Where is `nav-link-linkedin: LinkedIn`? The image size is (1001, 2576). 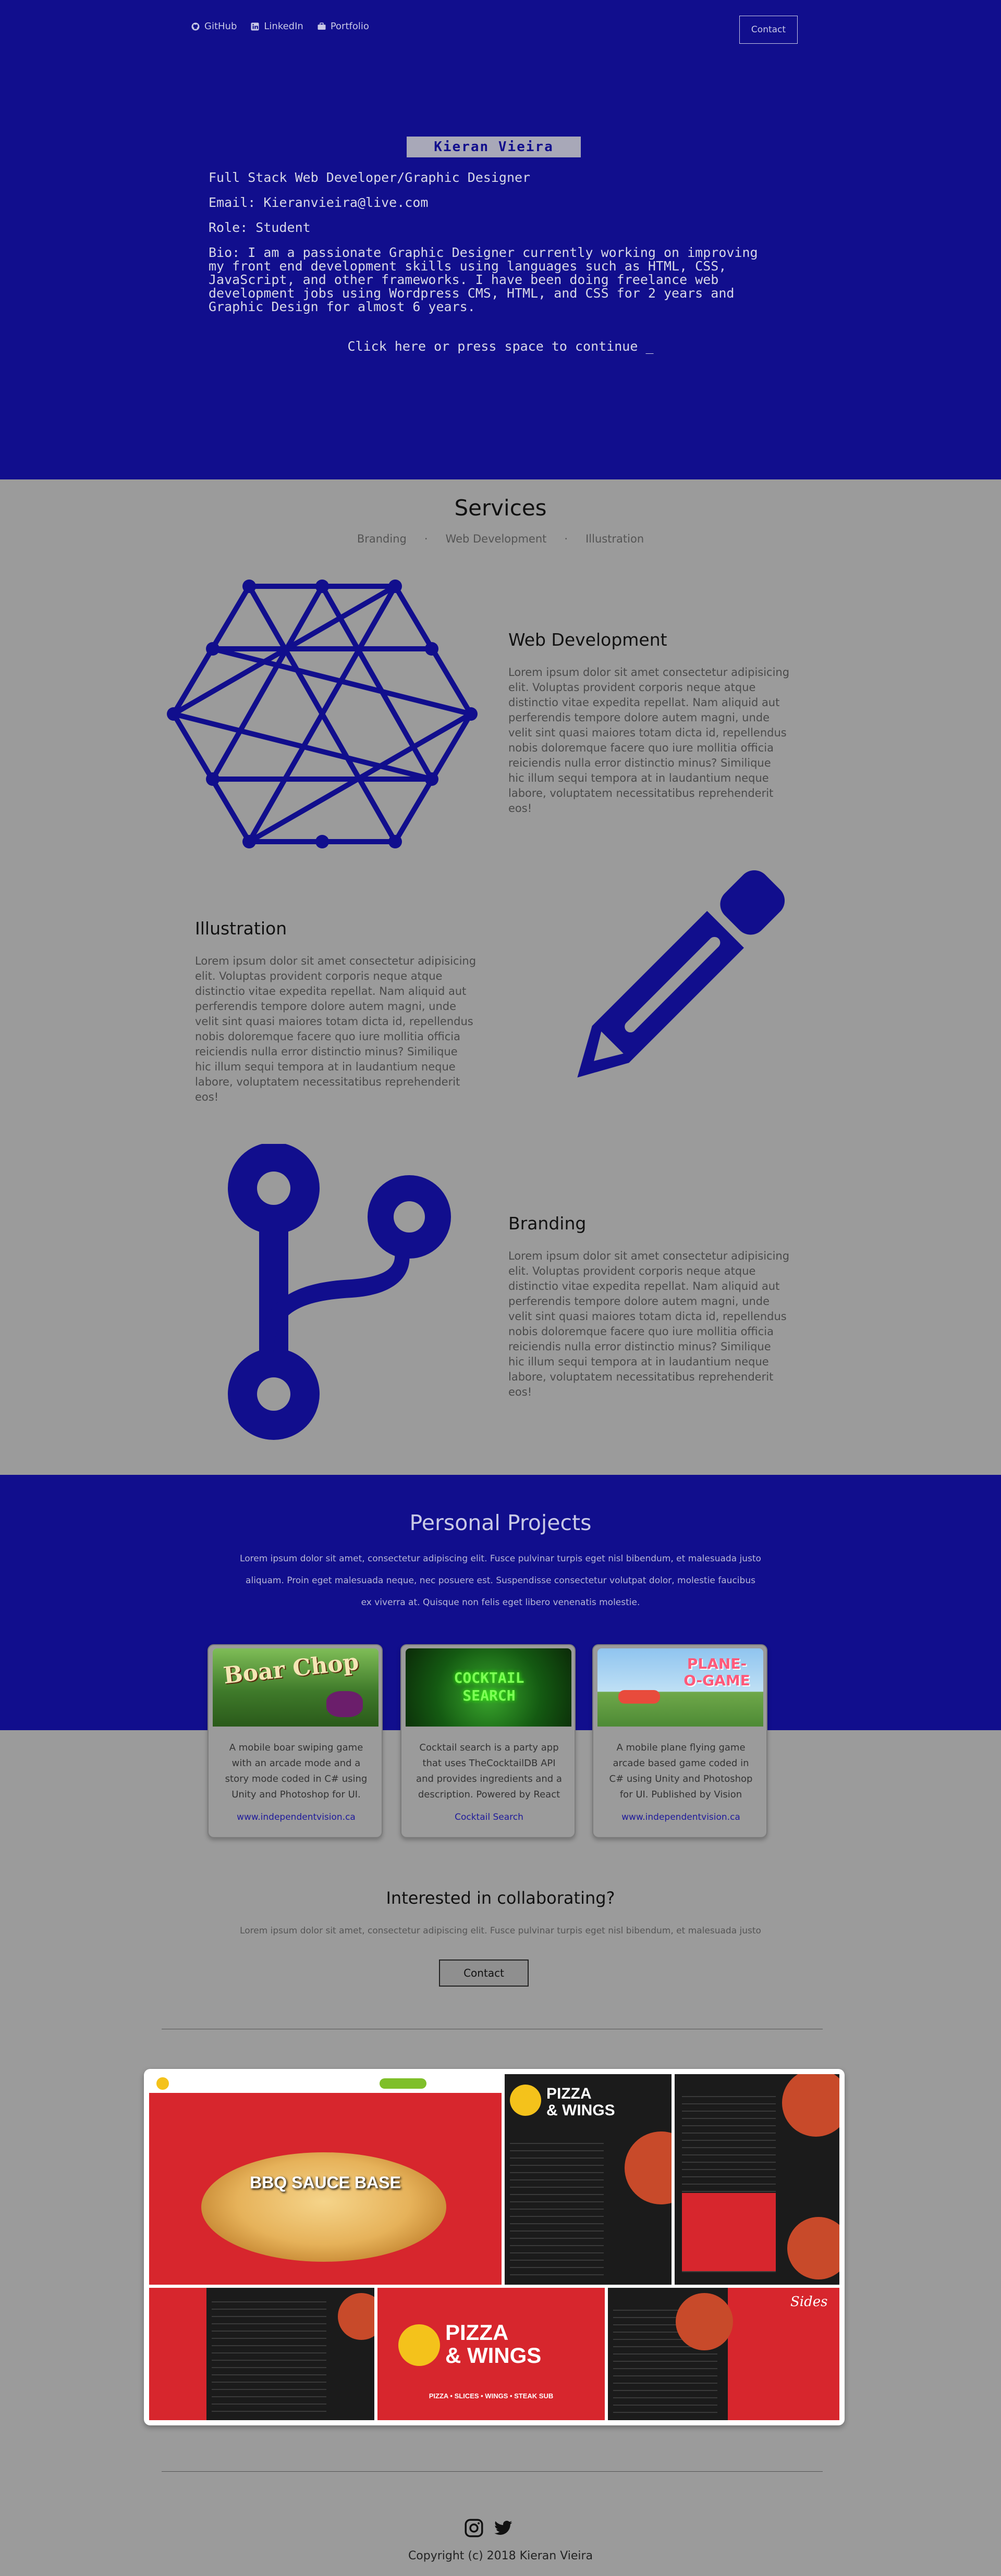
nav-link-linkedin: LinkedIn is located at coordinates (276, 26).